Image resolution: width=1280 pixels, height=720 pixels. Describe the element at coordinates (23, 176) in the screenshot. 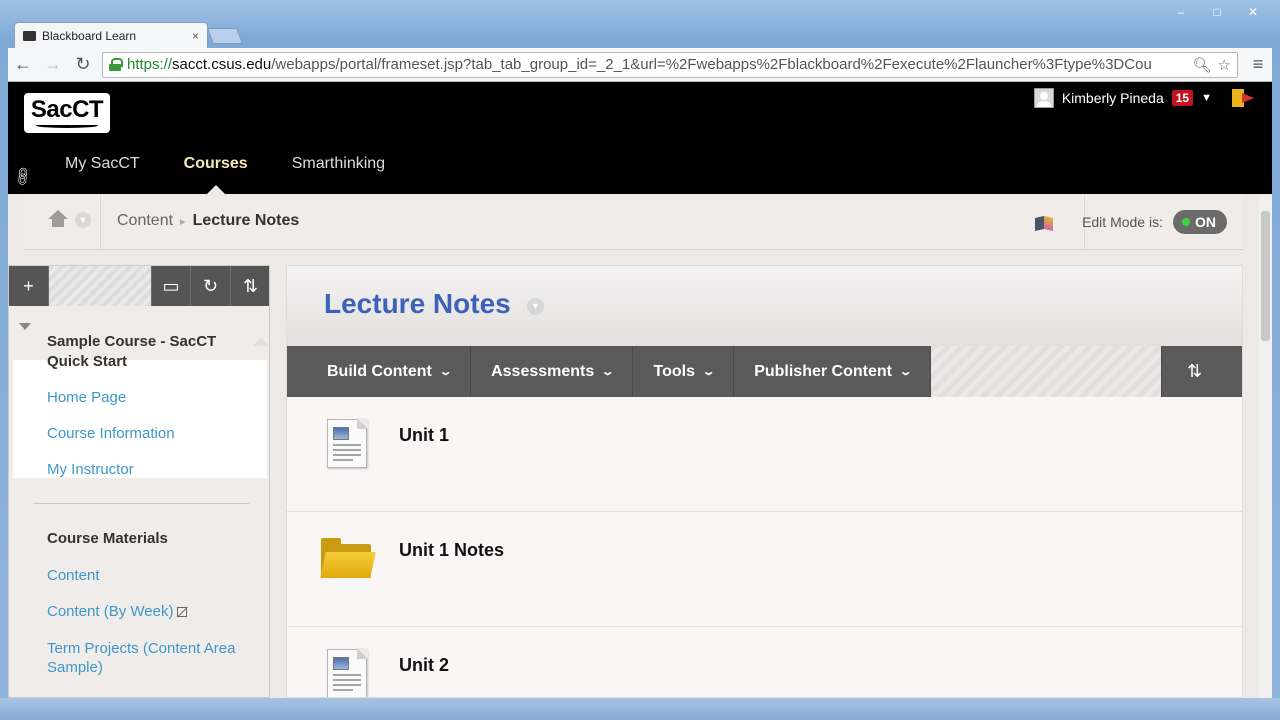

I see `link-pin-icon: 🔗︎` at that location.